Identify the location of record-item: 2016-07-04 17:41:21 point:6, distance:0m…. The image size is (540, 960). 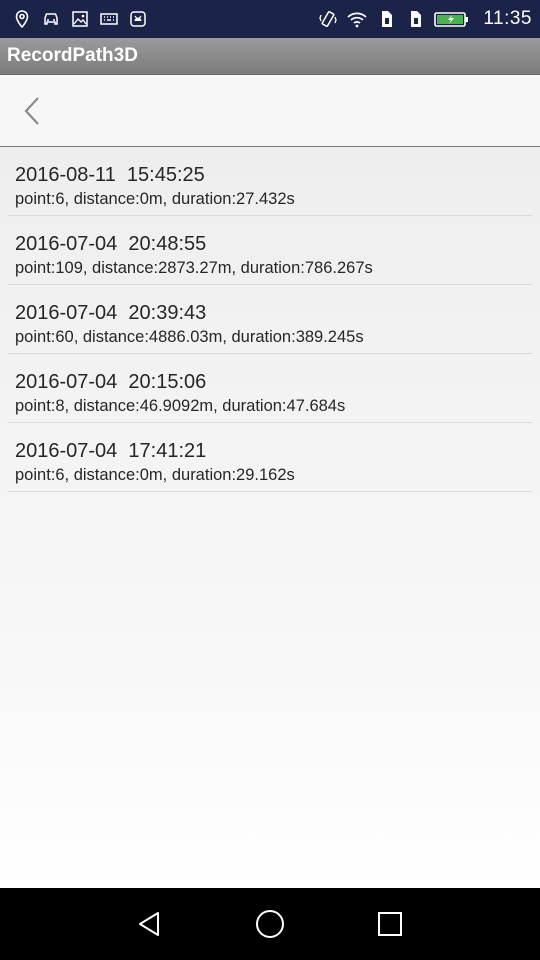
(270, 457).